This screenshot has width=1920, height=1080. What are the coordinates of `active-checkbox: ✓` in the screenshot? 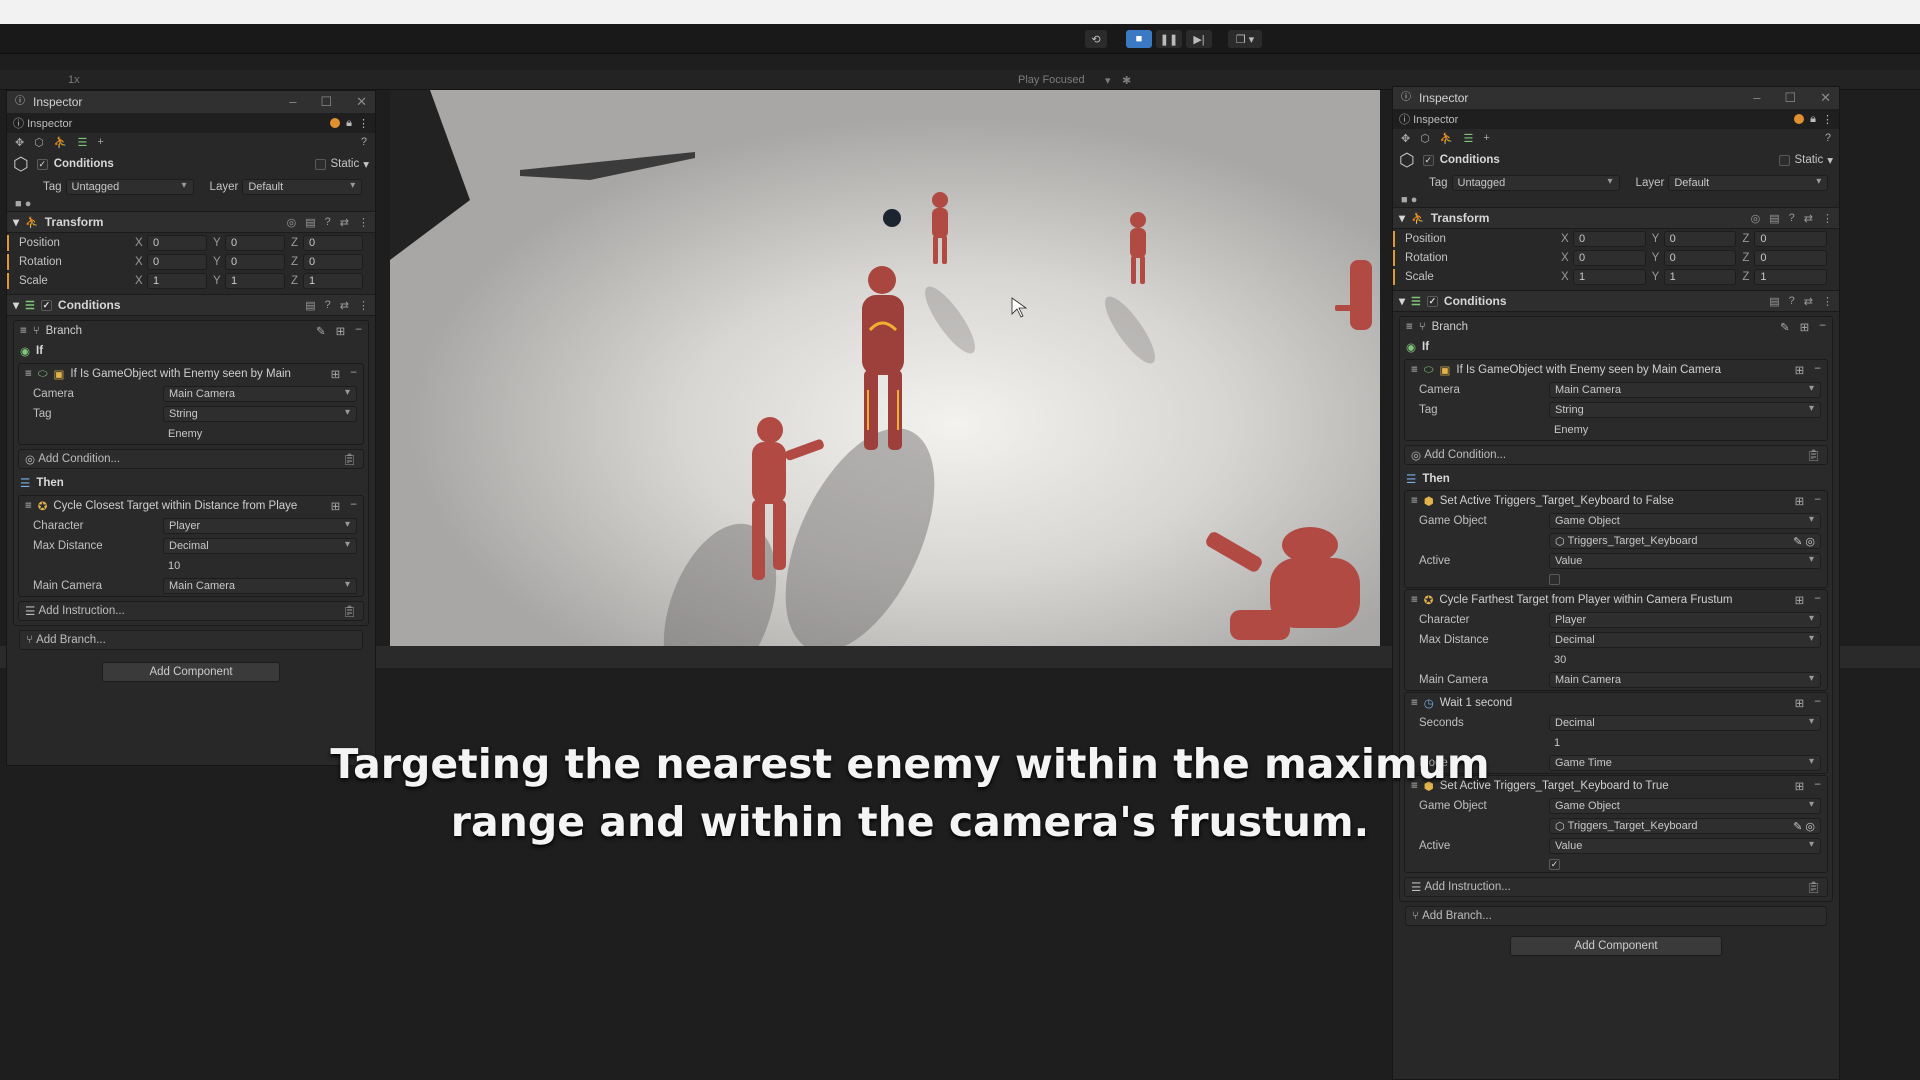 It's located at (1554, 864).